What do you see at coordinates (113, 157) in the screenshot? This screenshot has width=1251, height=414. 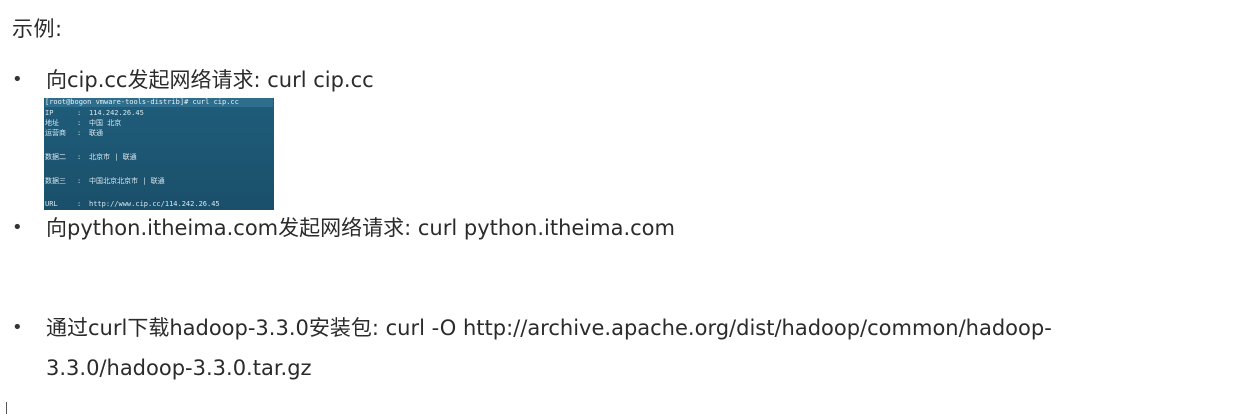 I see `terminal-value: 北京市 | 联通` at bounding box center [113, 157].